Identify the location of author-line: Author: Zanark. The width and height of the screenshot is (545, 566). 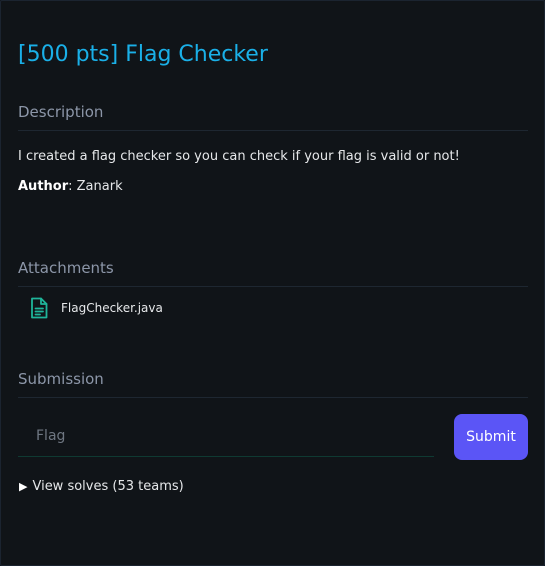
(70, 186).